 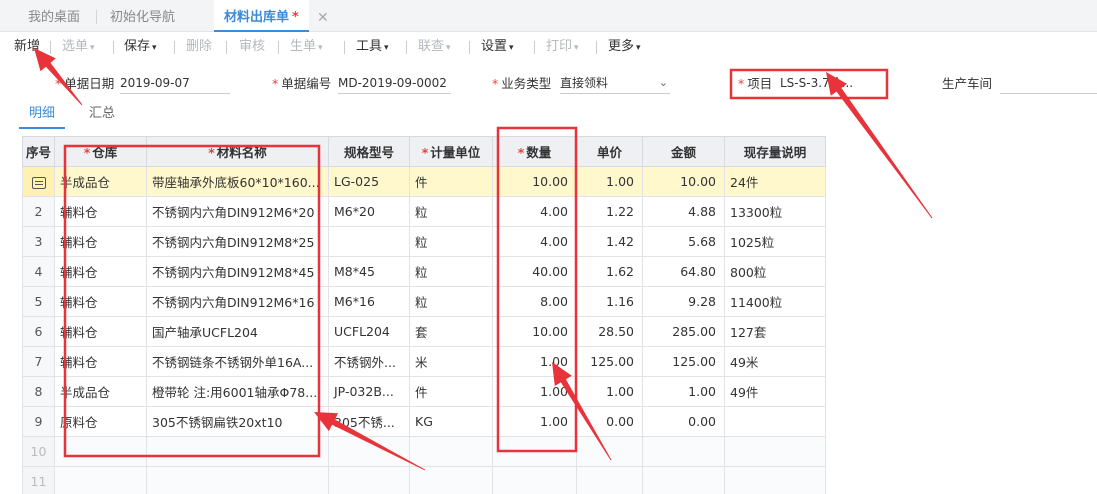 I want to click on cell-amount: 1.00, so click(x=683, y=391).